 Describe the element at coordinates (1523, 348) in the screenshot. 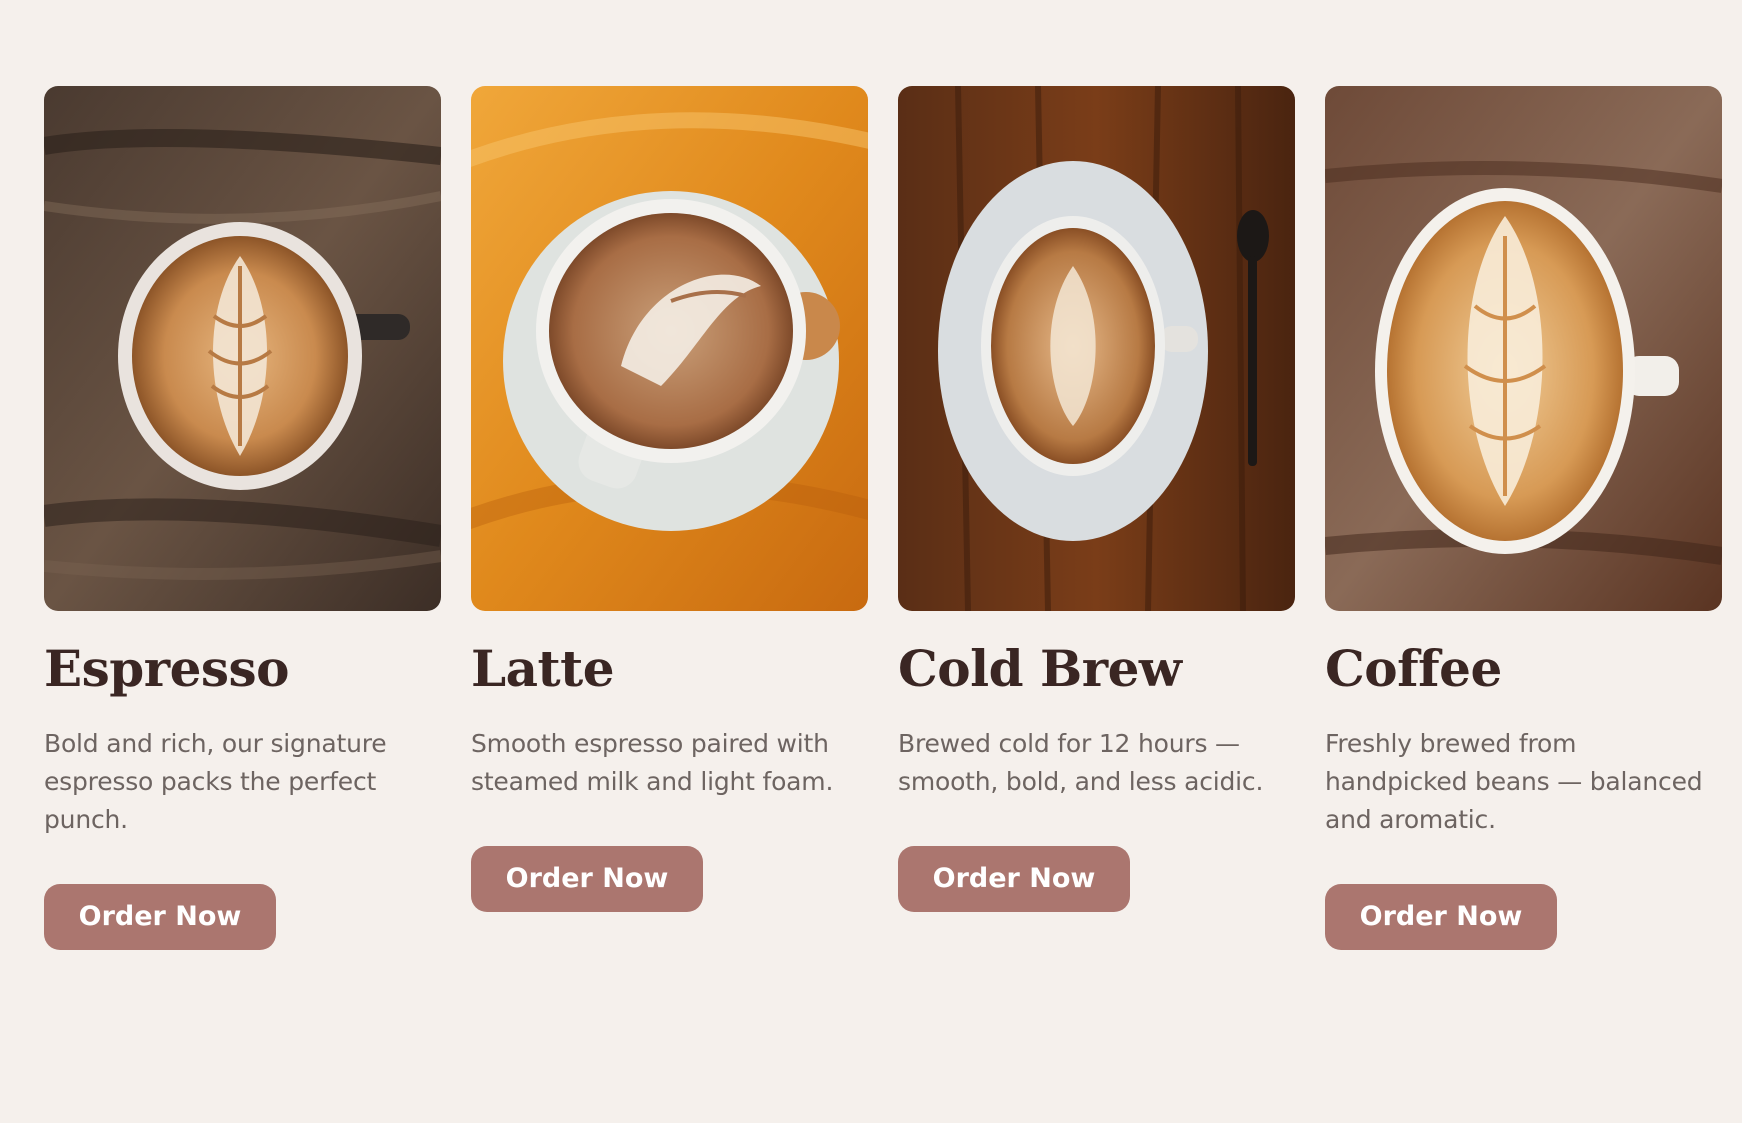

I see `coffee-photo` at that location.